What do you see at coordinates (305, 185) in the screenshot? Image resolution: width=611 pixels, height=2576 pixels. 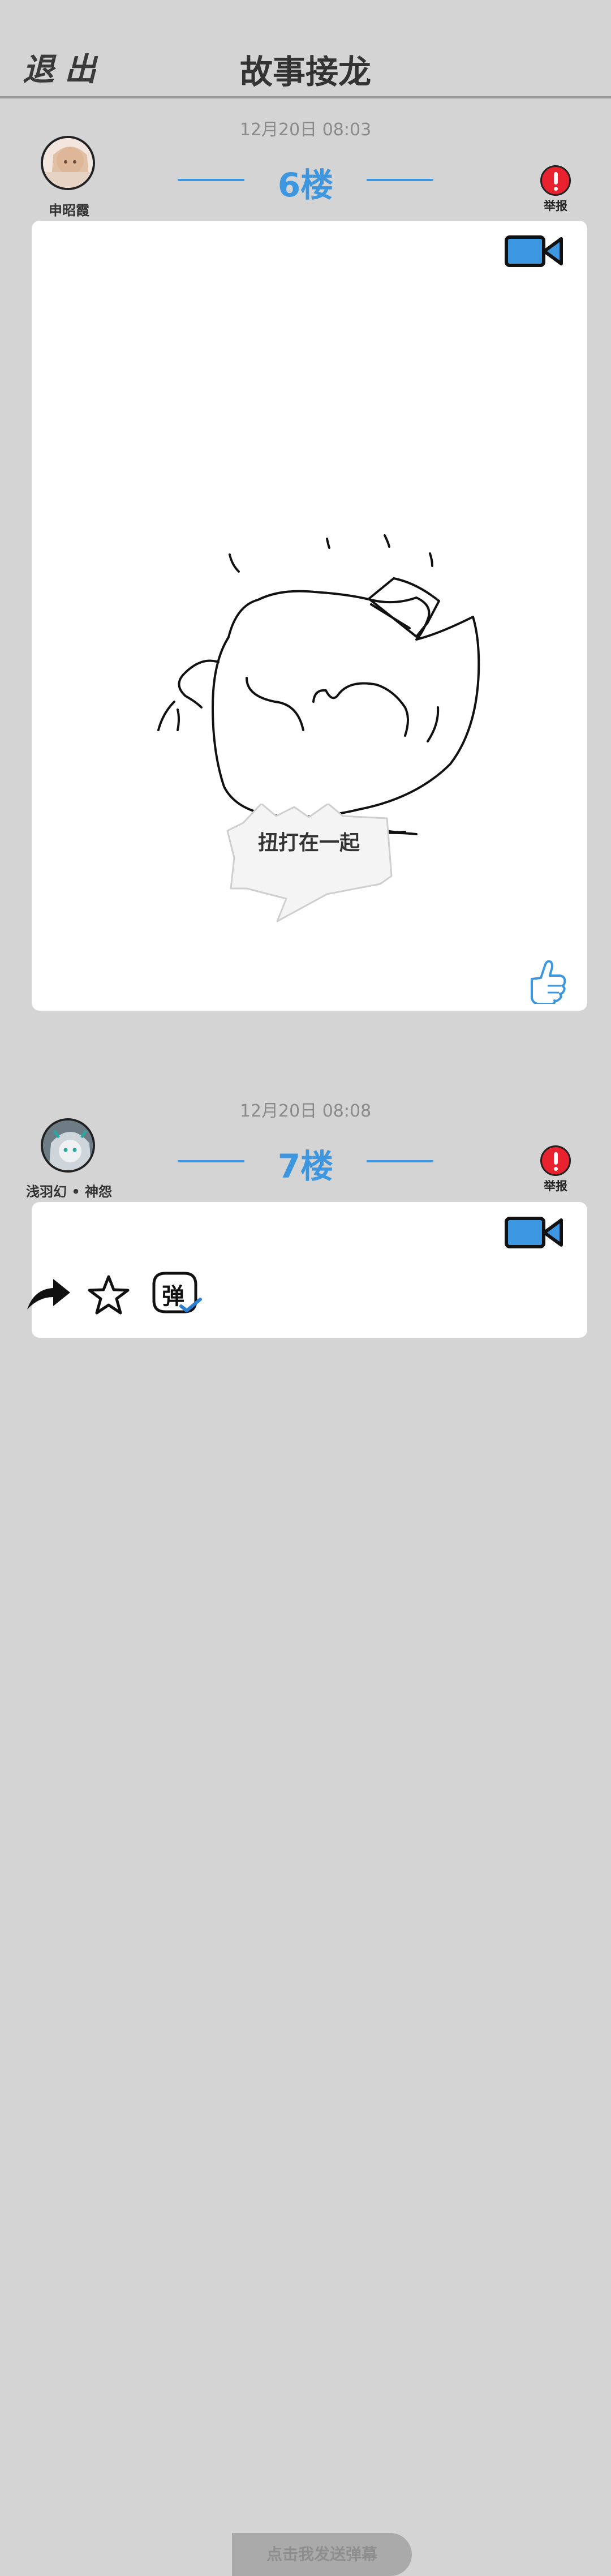 I see `floor-label: 6楼` at bounding box center [305, 185].